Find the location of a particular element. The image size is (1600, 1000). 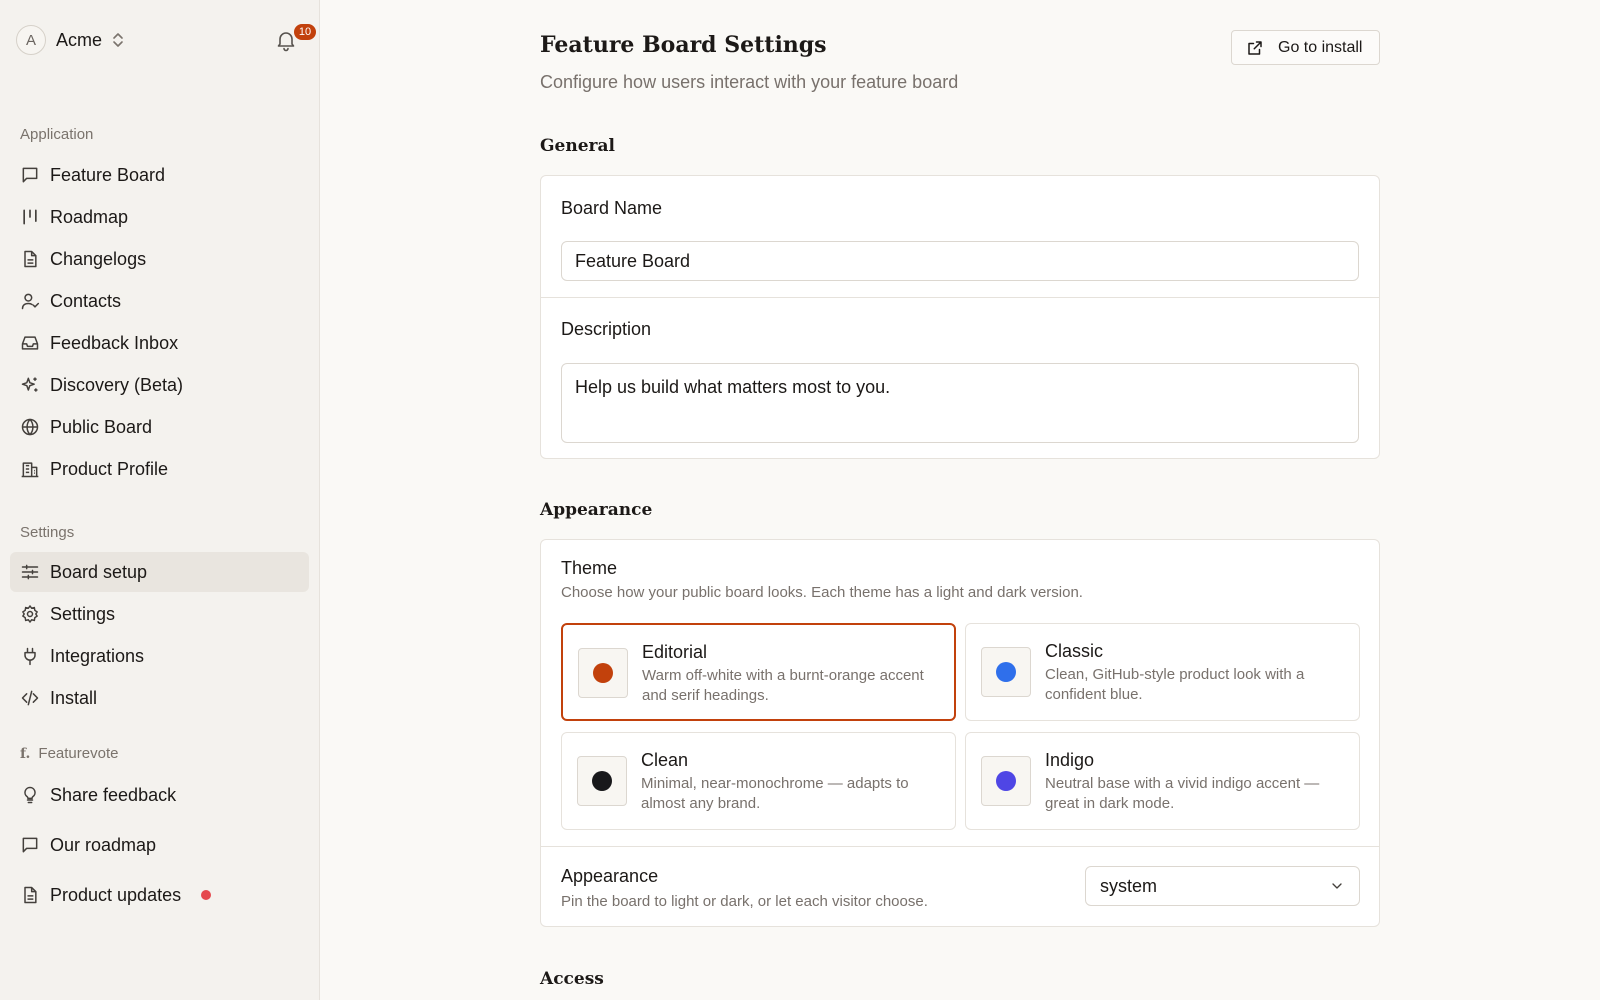

sidebar-item-product-profile: Product Profile is located at coordinates (159, 469).